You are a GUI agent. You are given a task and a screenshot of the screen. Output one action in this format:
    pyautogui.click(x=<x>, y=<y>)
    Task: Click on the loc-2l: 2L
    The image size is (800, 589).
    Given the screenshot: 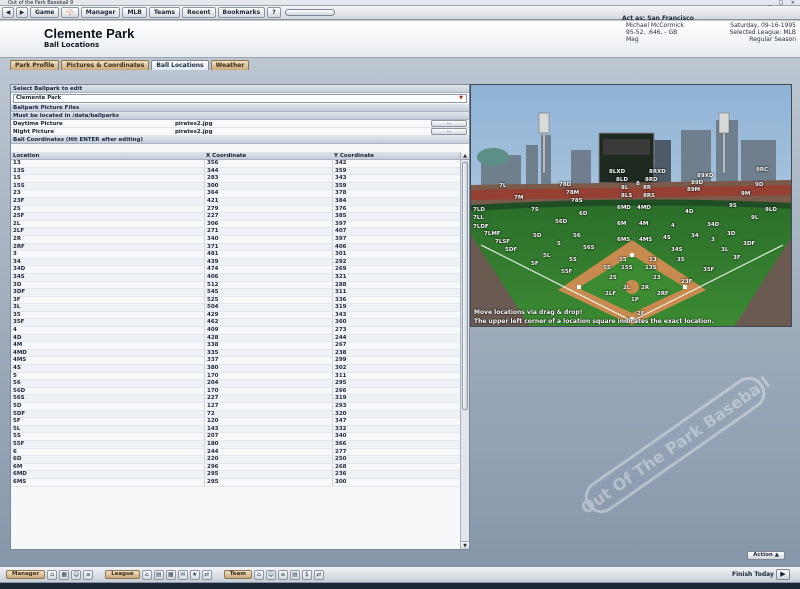 What is the action you would take?
    pyautogui.click(x=626, y=288)
    